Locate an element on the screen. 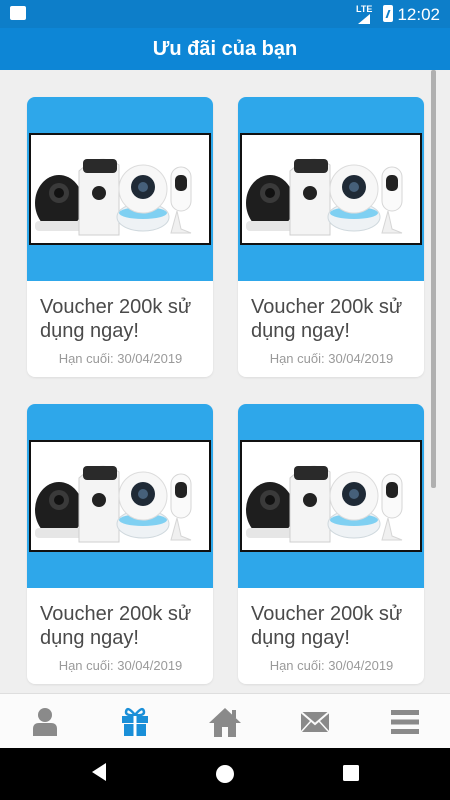 This screenshot has height=800, width=450. battery-icon is located at coordinates (388, 13).